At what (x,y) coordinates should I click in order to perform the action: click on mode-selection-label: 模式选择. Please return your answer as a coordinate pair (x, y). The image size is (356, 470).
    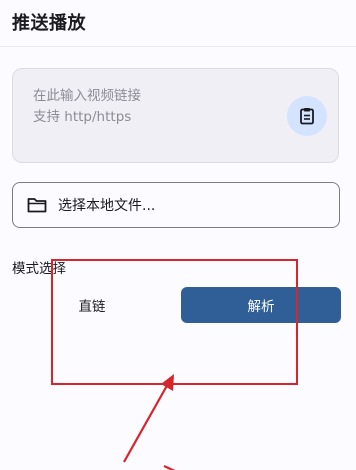
    Looking at the image, I should click on (39, 269).